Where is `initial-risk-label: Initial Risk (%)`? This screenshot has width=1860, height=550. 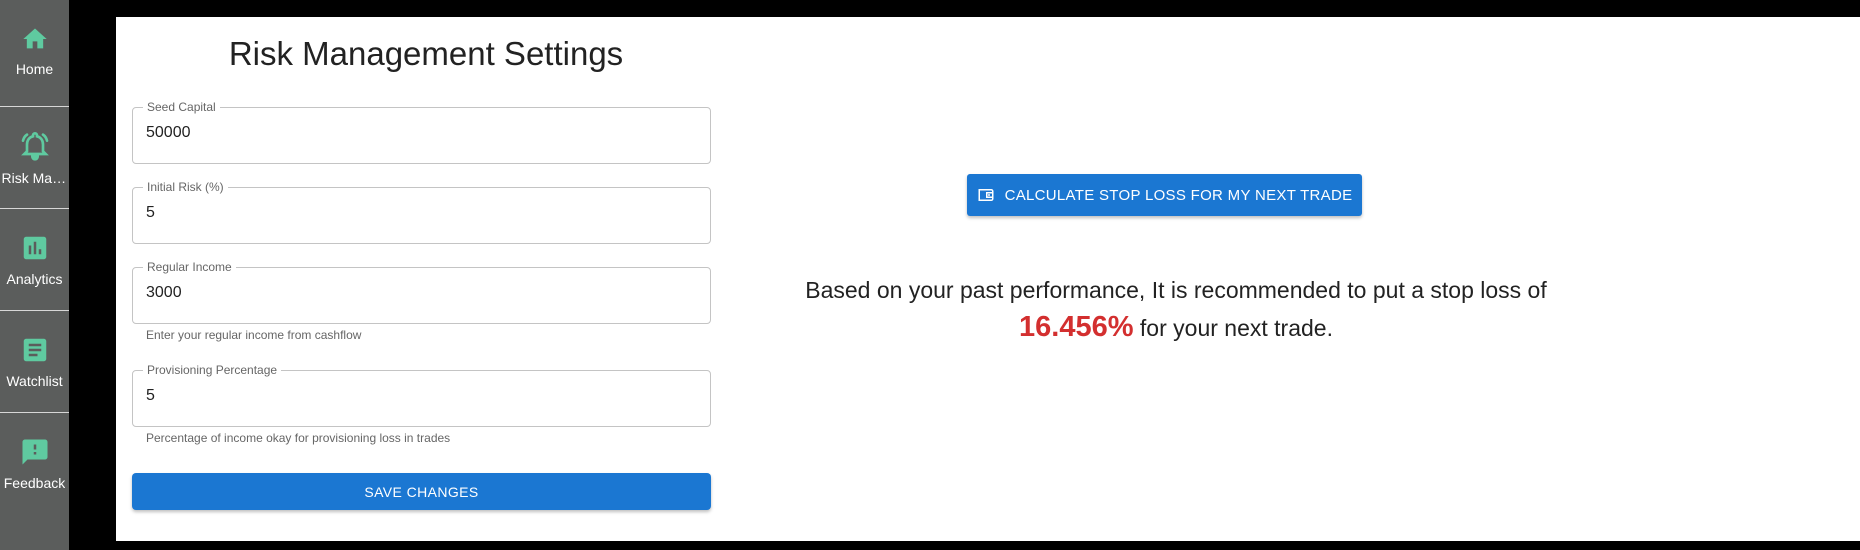
initial-risk-label: Initial Risk (%) is located at coordinates (185, 187).